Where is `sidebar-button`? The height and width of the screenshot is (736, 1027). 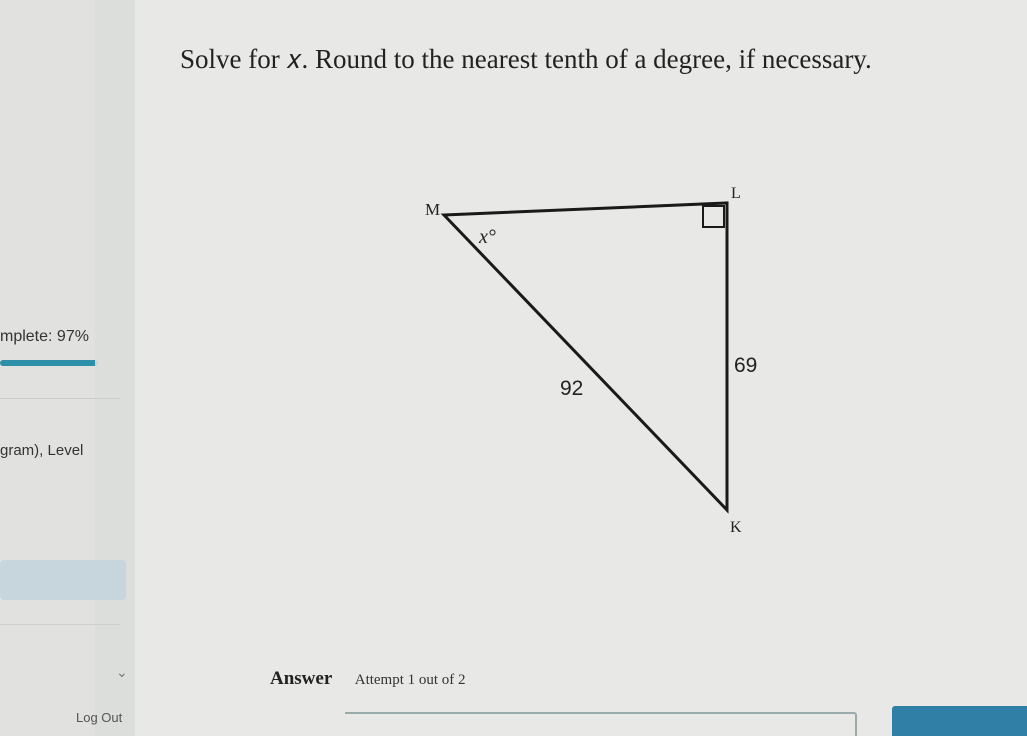
sidebar-button is located at coordinates (63, 580).